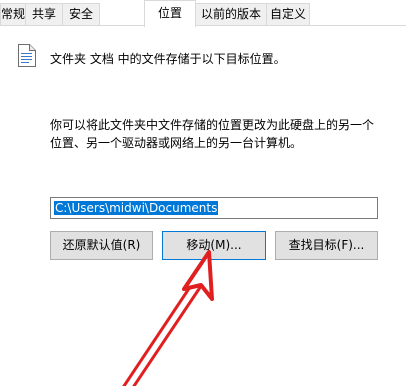 The width and height of the screenshot is (406, 386). I want to click on tab-customize: 自定义, so click(288, 14).